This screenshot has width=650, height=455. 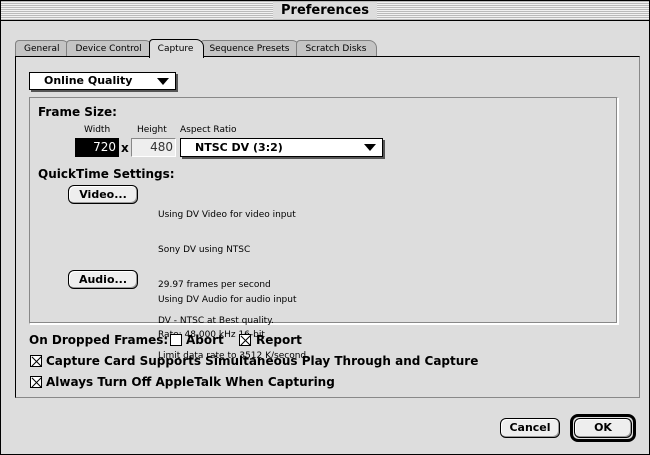 What do you see at coordinates (190, 382) in the screenshot?
I see `appletalk-off-label: Always Turn Off AppleTalk When Capturing` at bounding box center [190, 382].